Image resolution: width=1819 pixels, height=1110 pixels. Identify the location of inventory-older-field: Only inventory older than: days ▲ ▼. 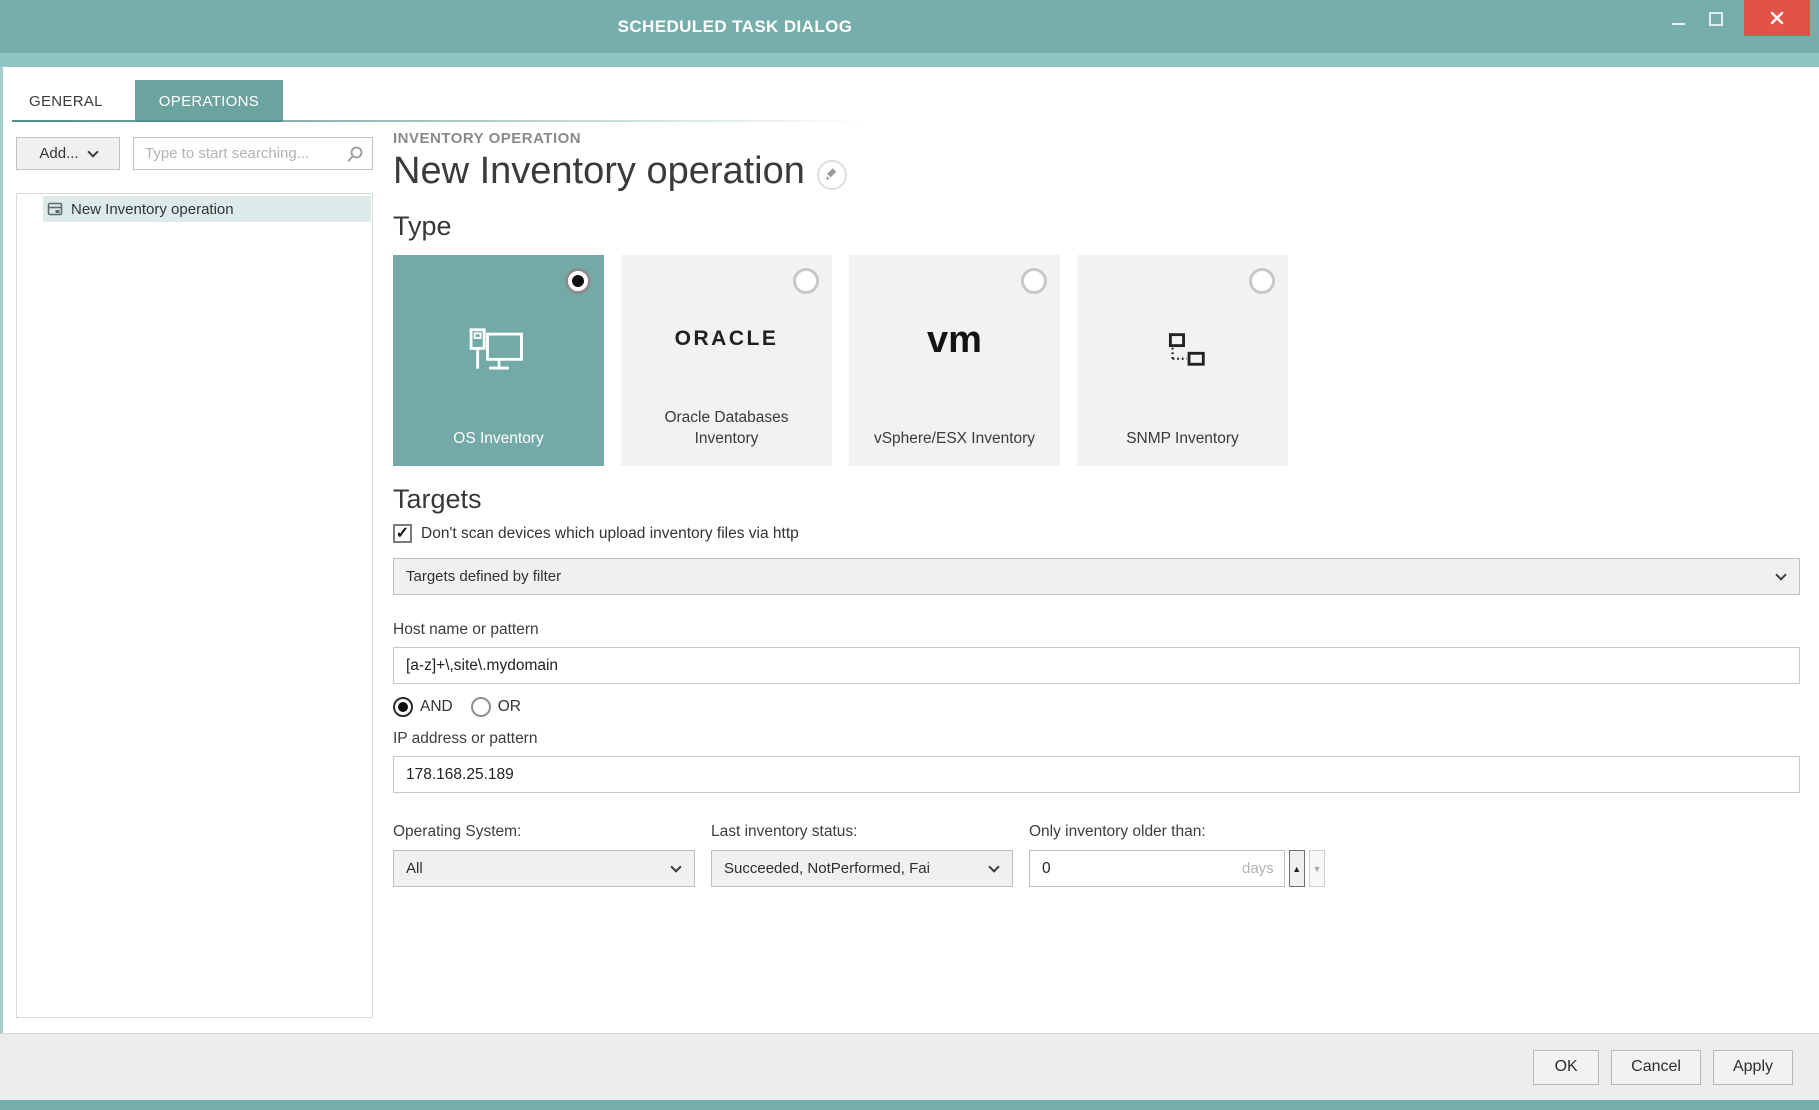
(1177, 855).